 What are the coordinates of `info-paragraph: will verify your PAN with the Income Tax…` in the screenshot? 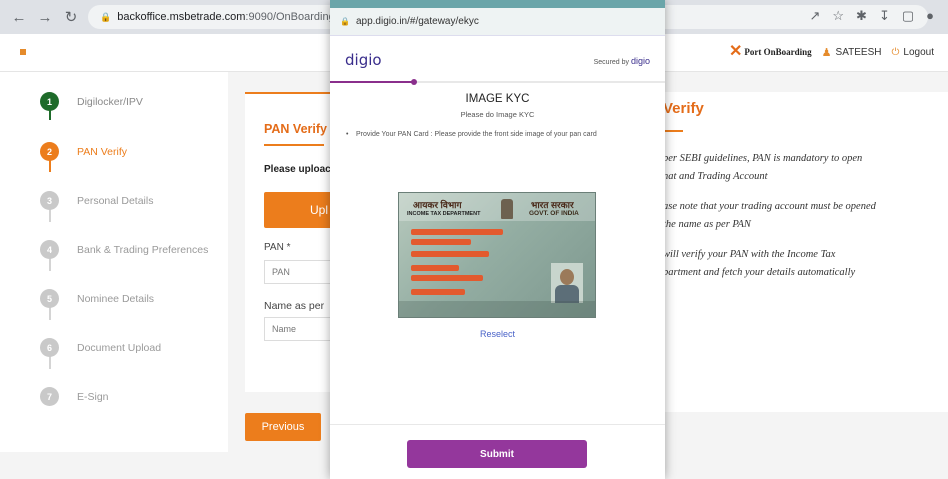 It's located at (759, 263).